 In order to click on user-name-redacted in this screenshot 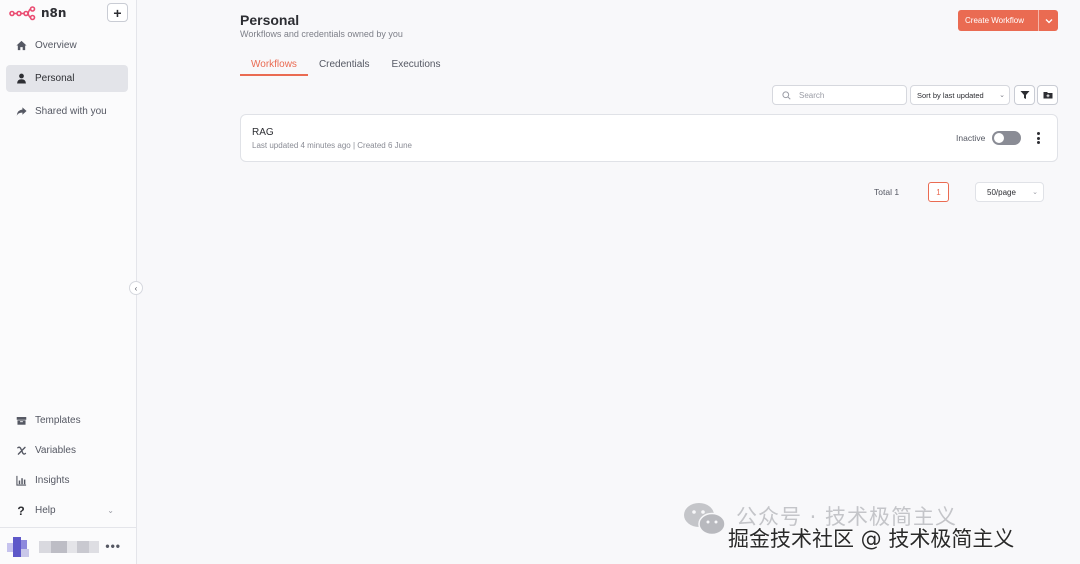, I will do `click(69, 547)`.